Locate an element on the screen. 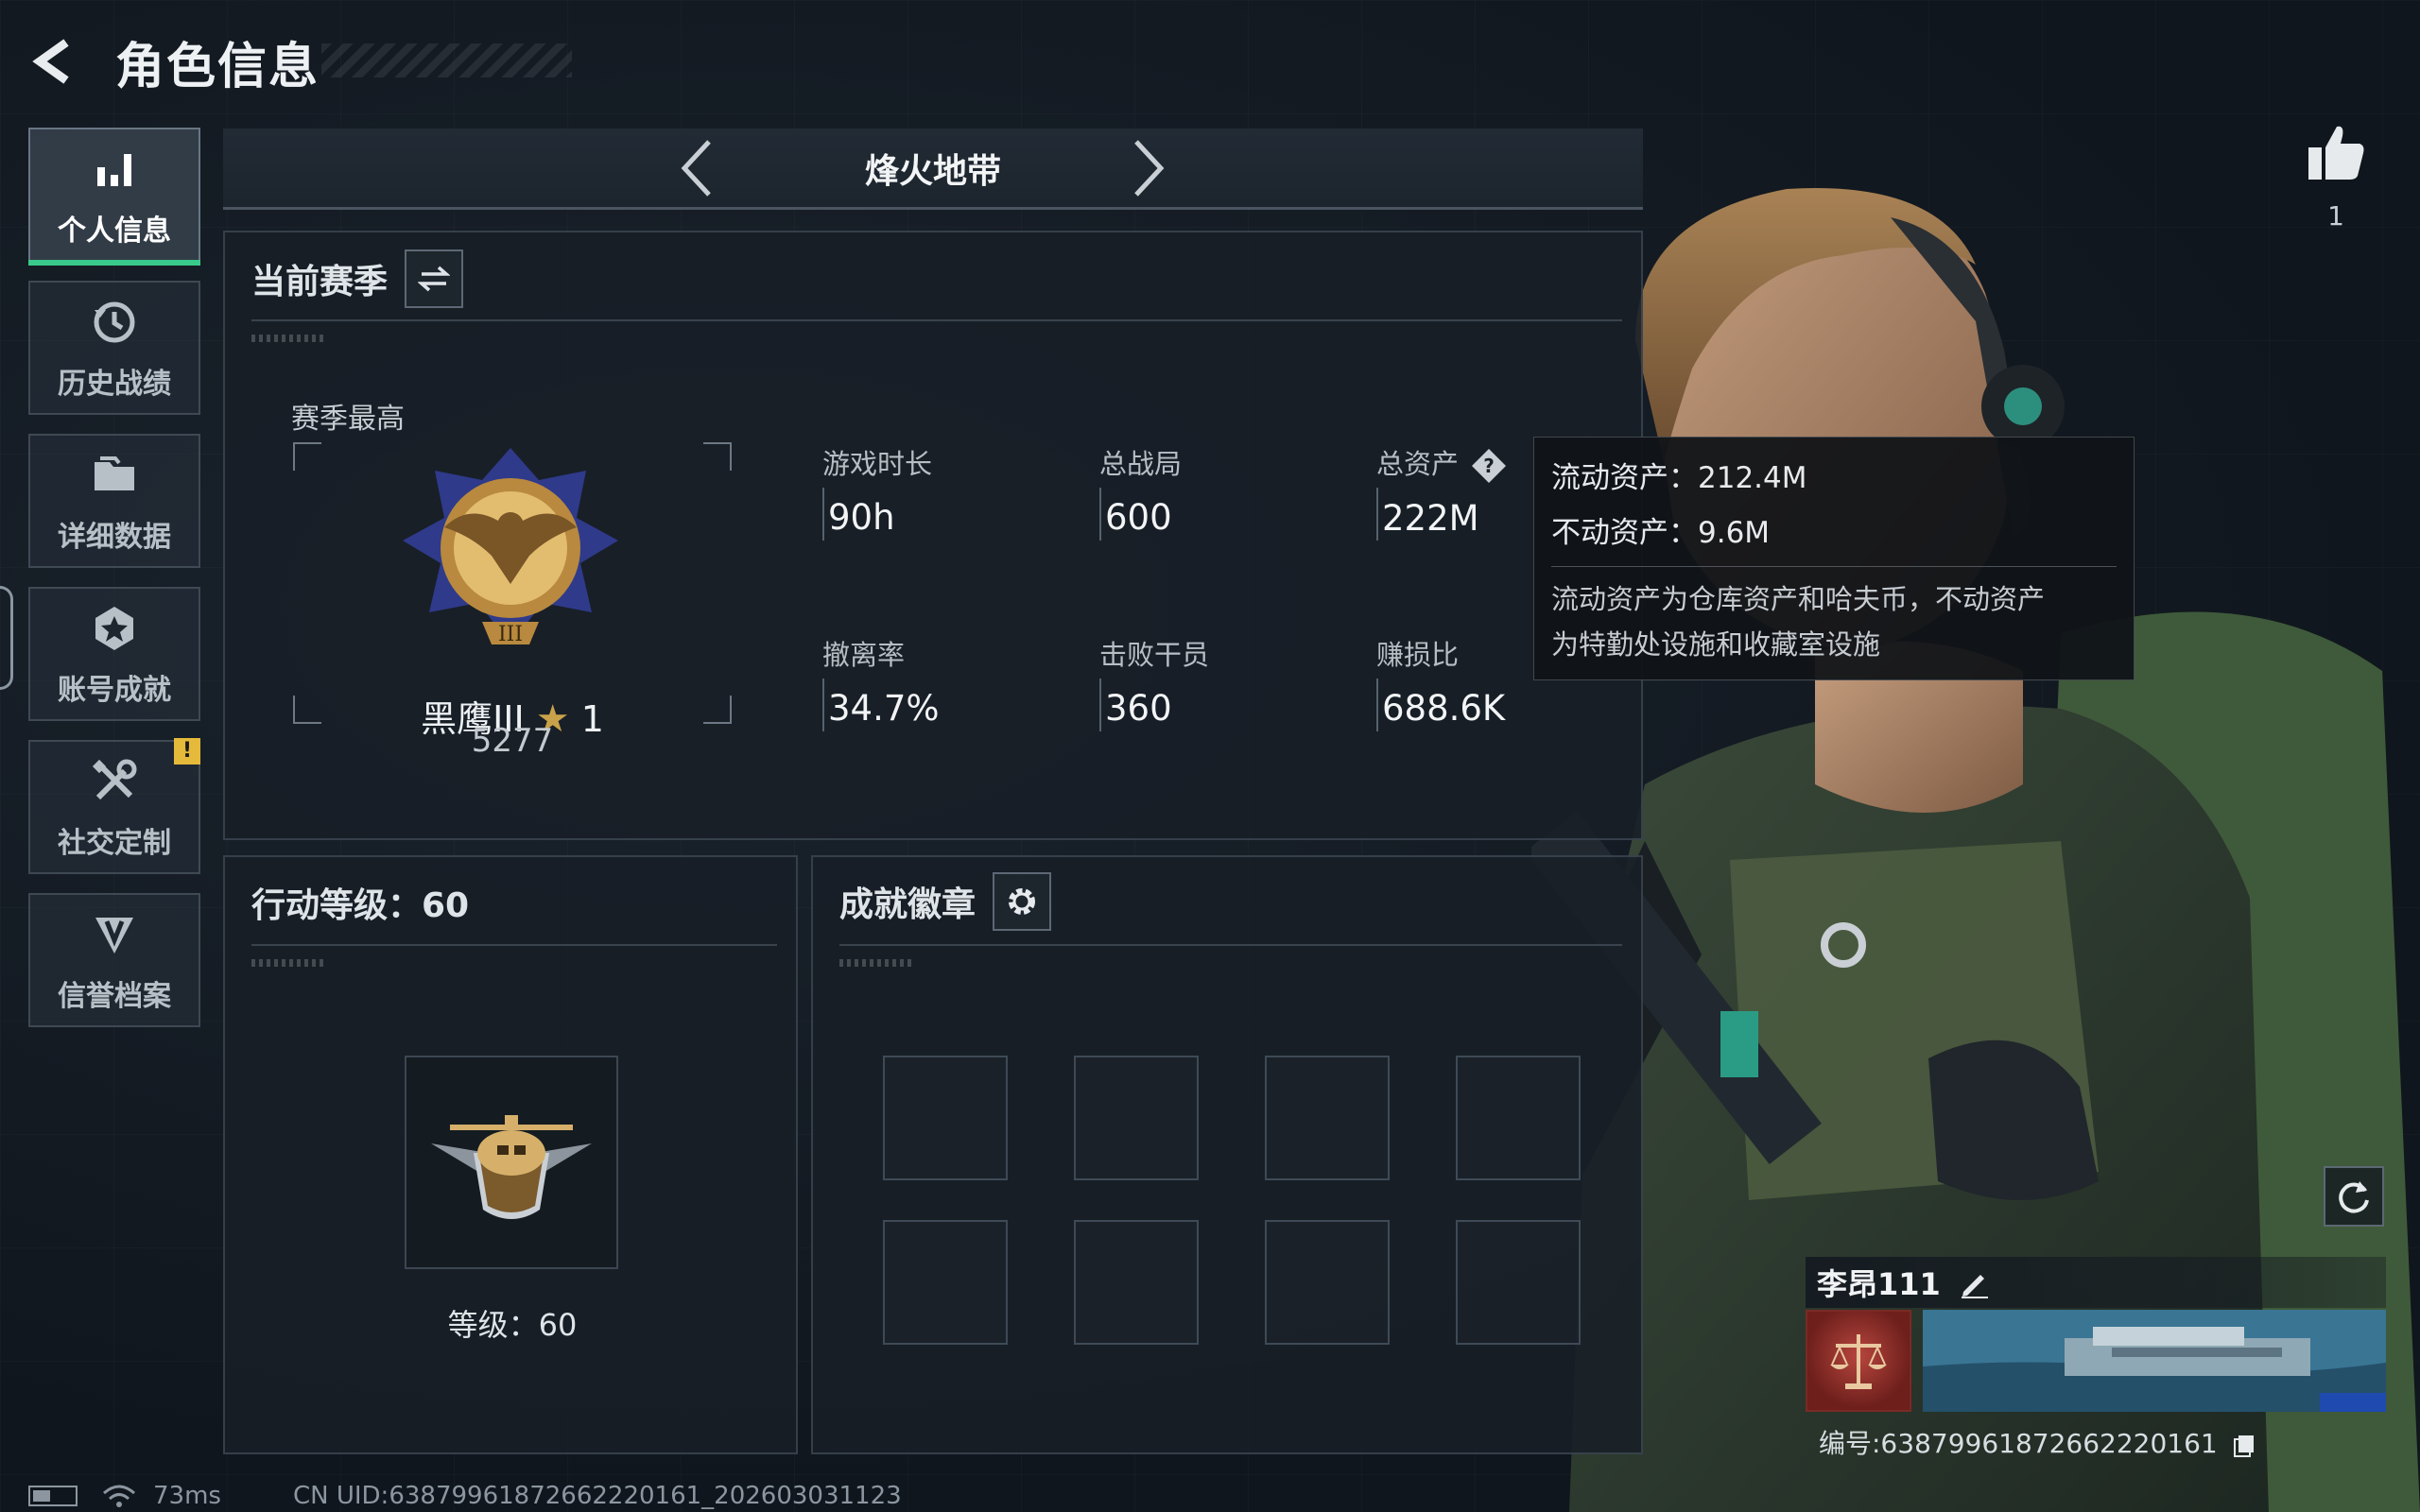 The height and width of the screenshot is (1512, 2420). liquid-assets: 流动资产：212.4M is located at coordinates (1679, 478).